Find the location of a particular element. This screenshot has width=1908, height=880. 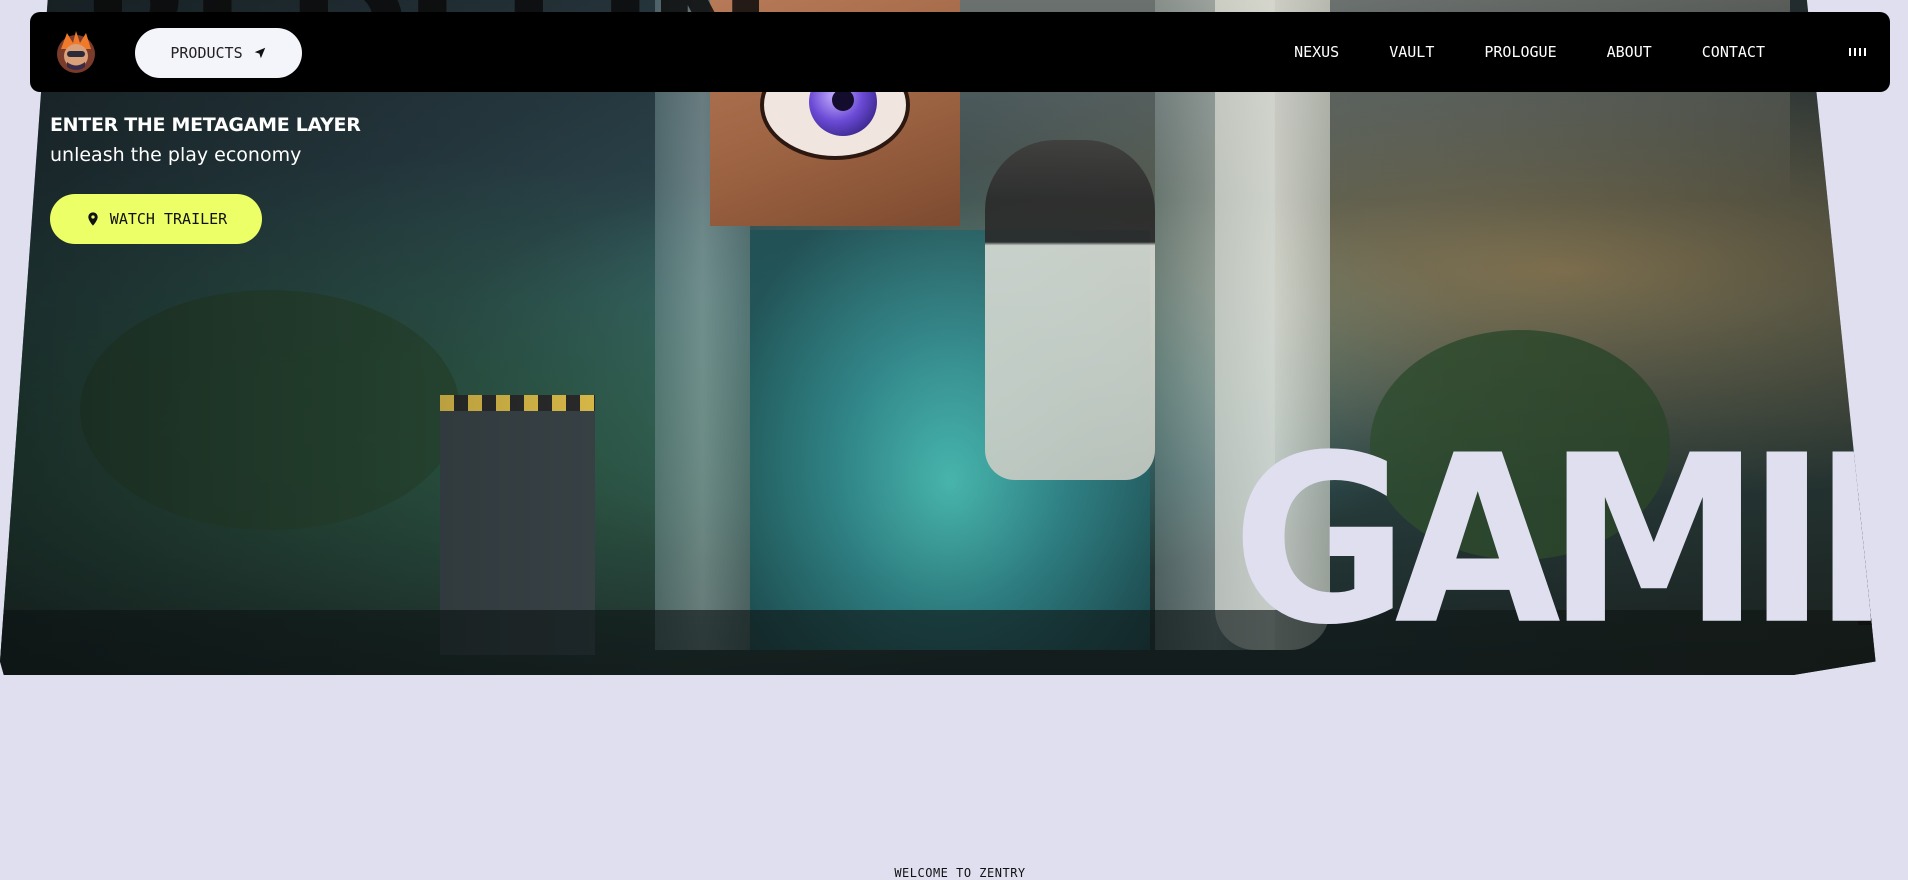

nav-link-about: ABOUT is located at coordinates (1629, 52).